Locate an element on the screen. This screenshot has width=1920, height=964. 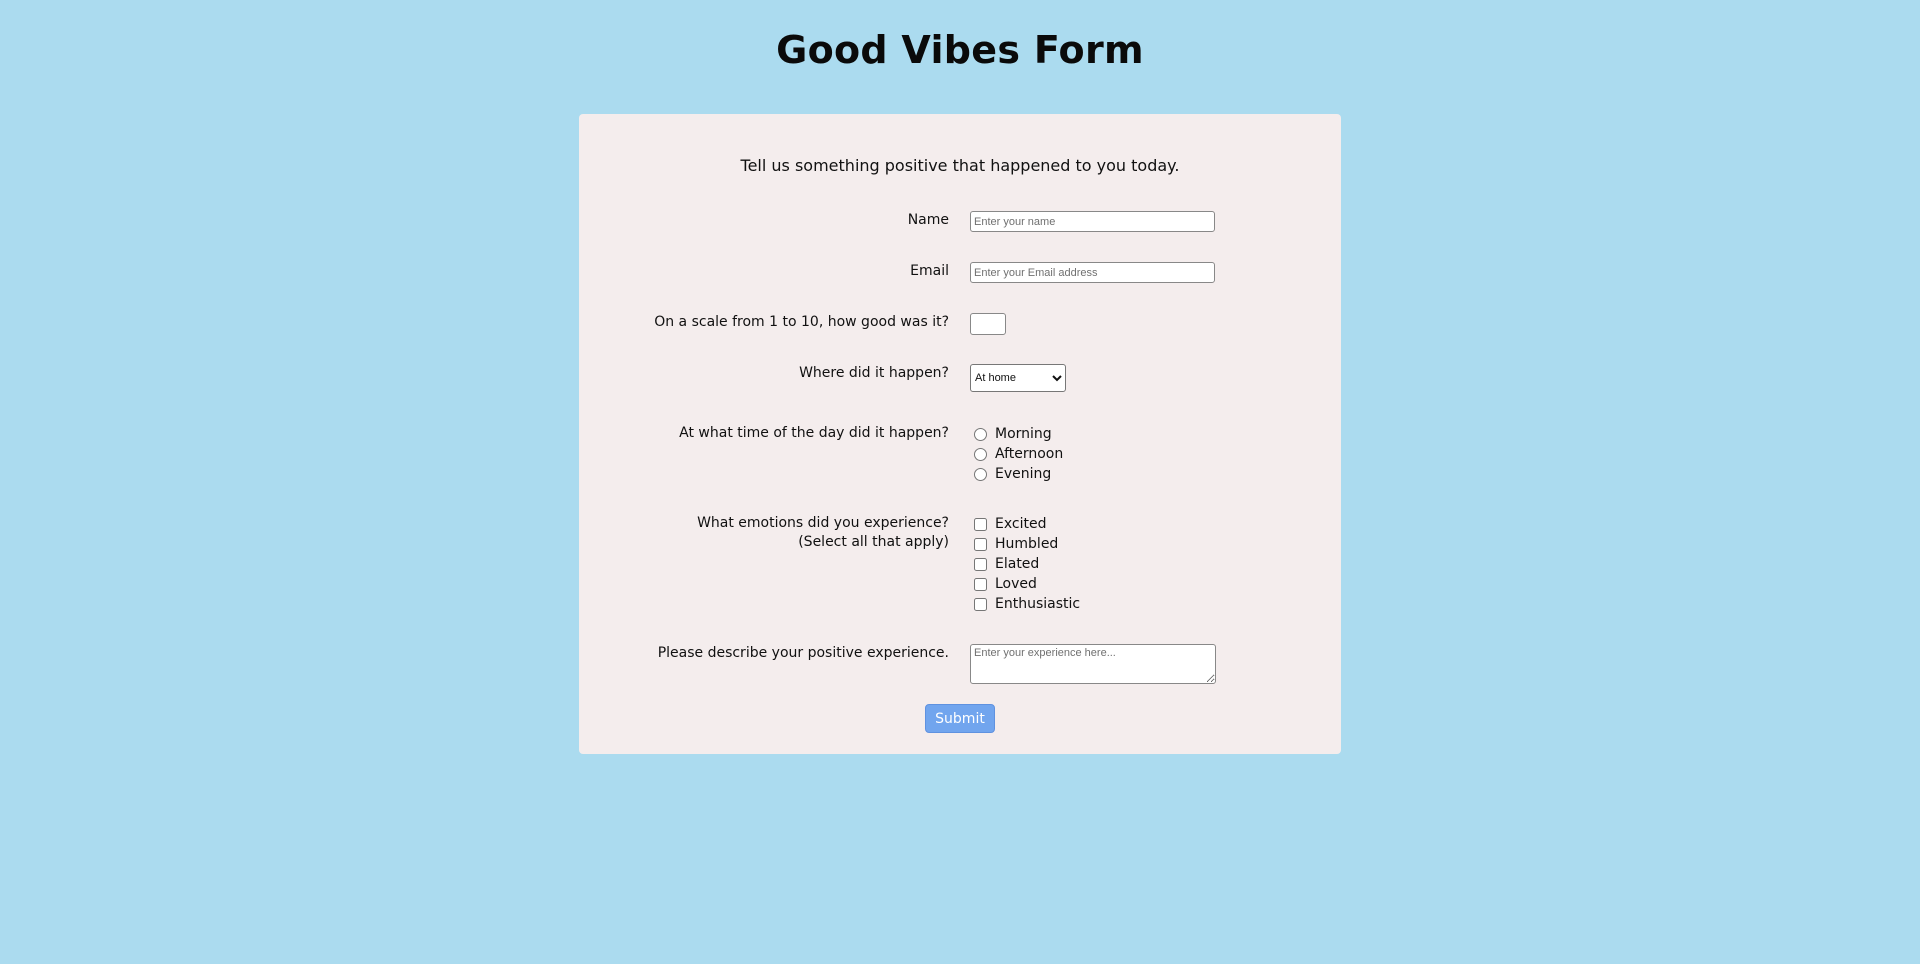
email-input is located at coordinates (1092, 272).